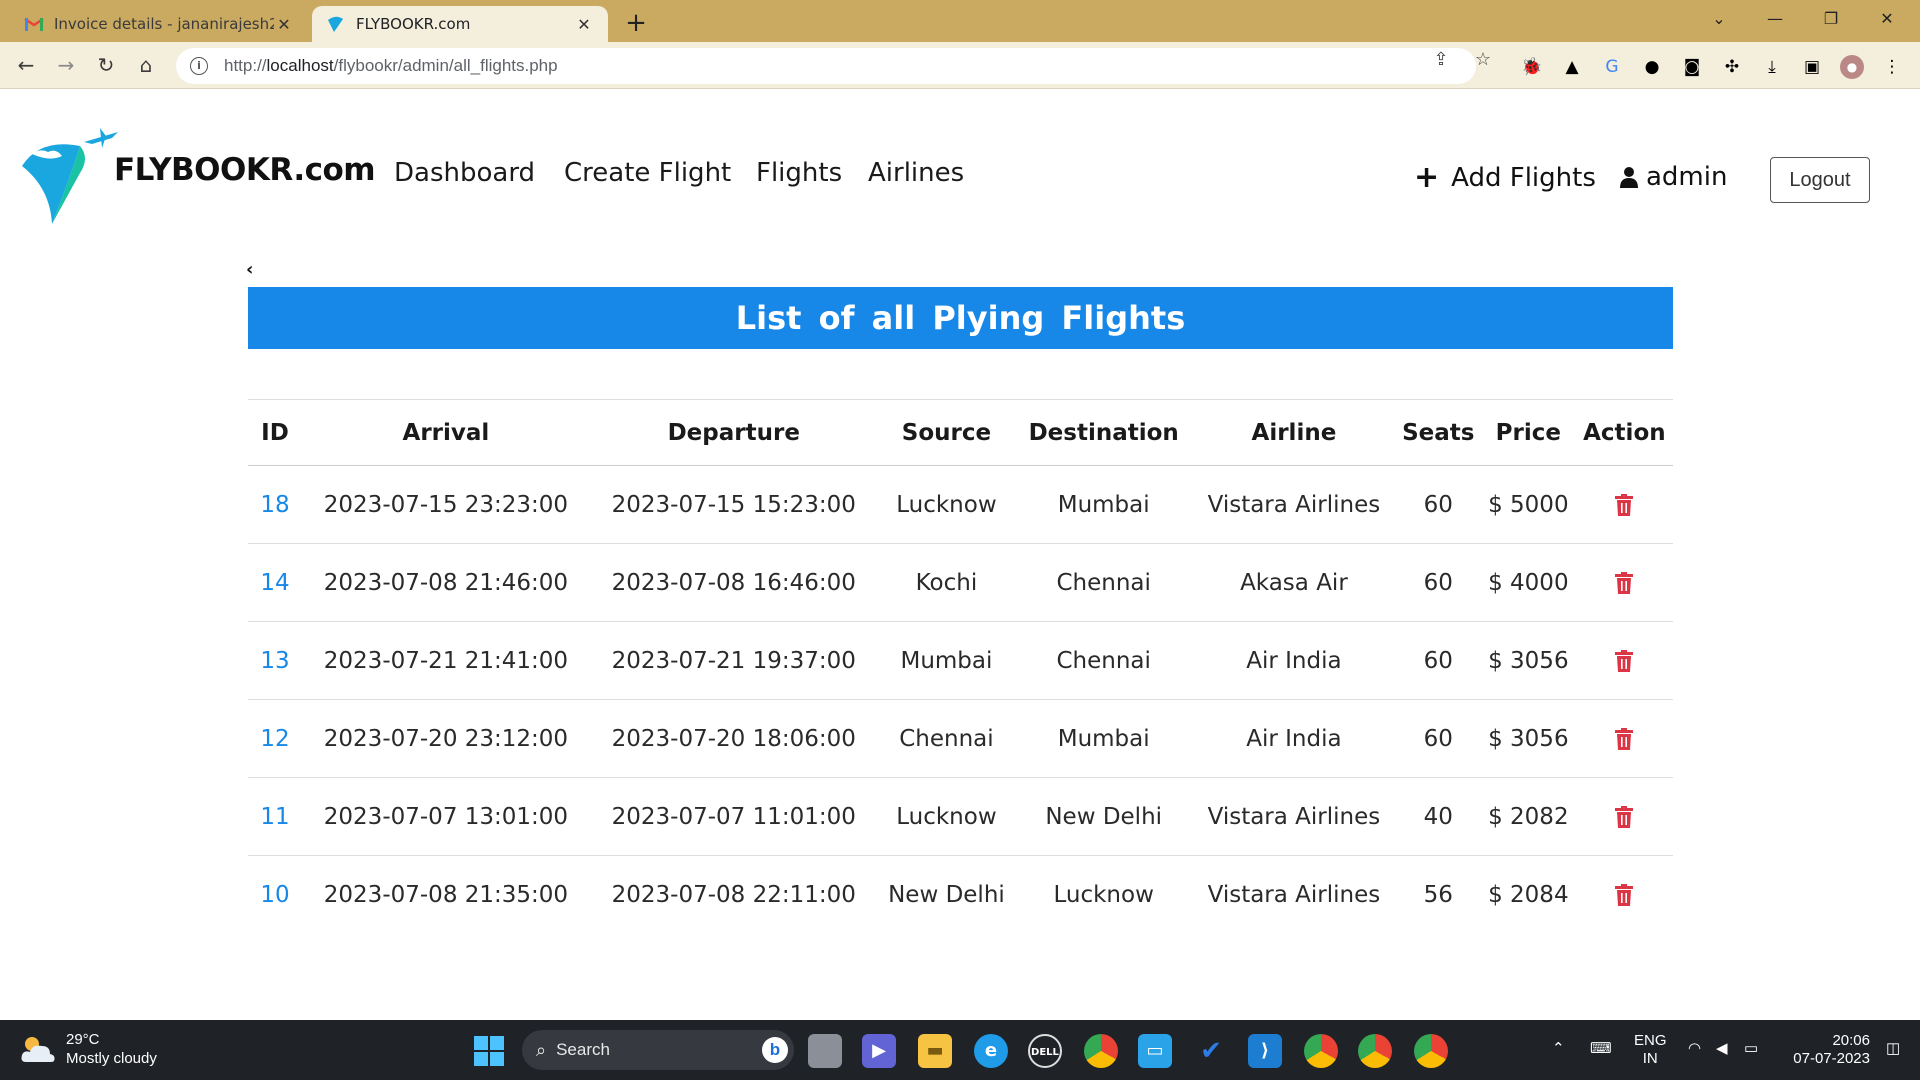 The width and height of the screenshot is (1920, 1080). Describe the element at coordinates (636, 24) in the screenshot. I see `new-tab-button: +` at that location.